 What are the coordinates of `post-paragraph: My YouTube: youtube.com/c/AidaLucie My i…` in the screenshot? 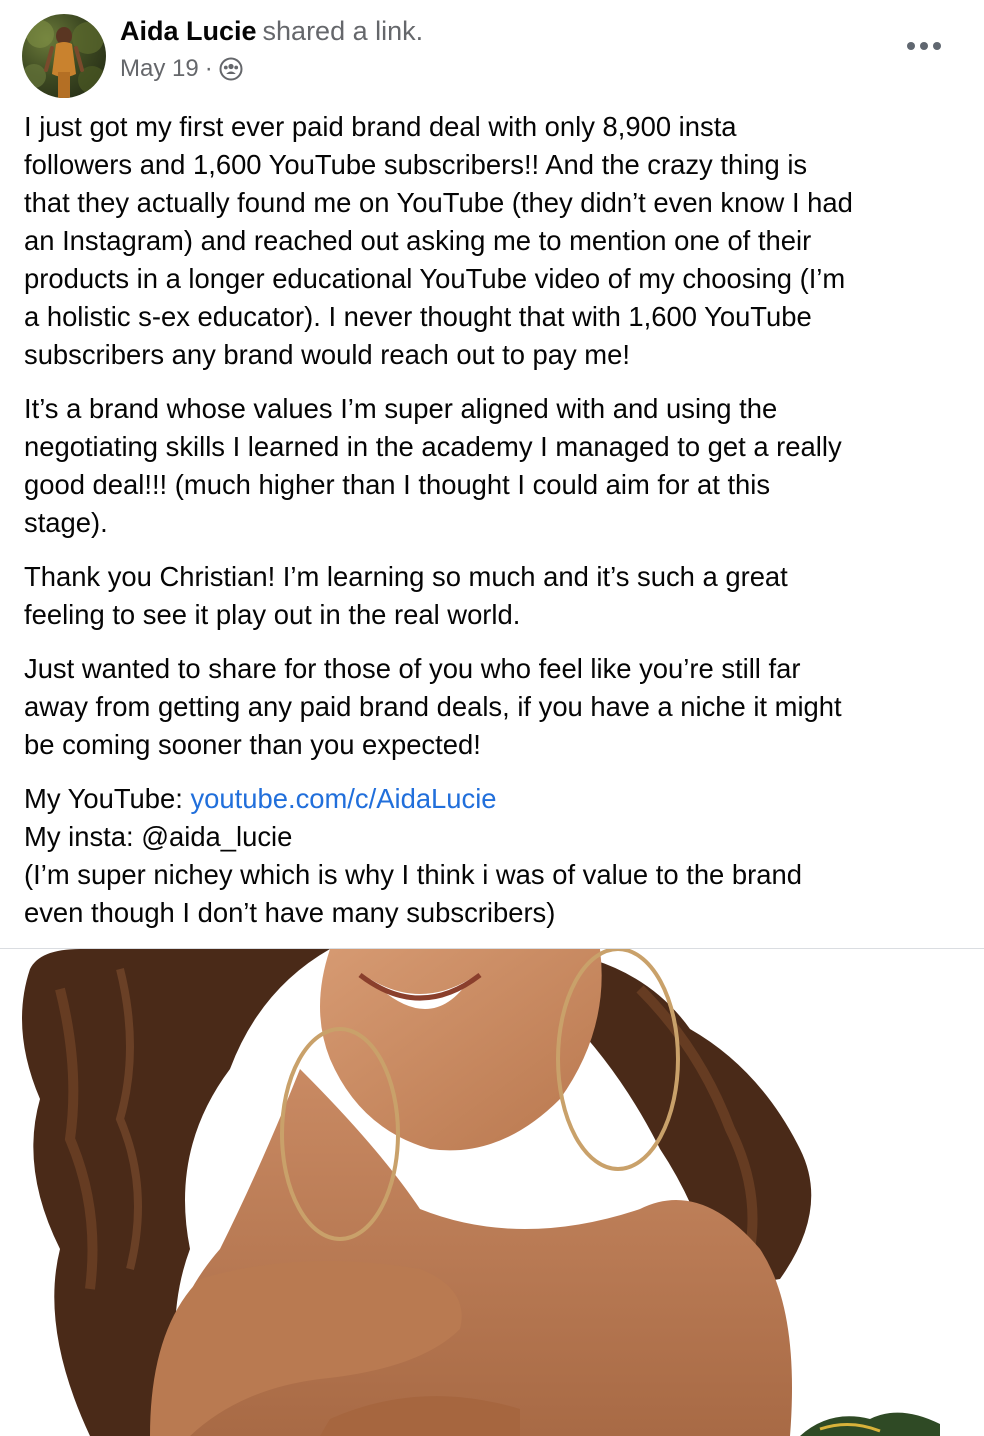 It's located at (494, 856).